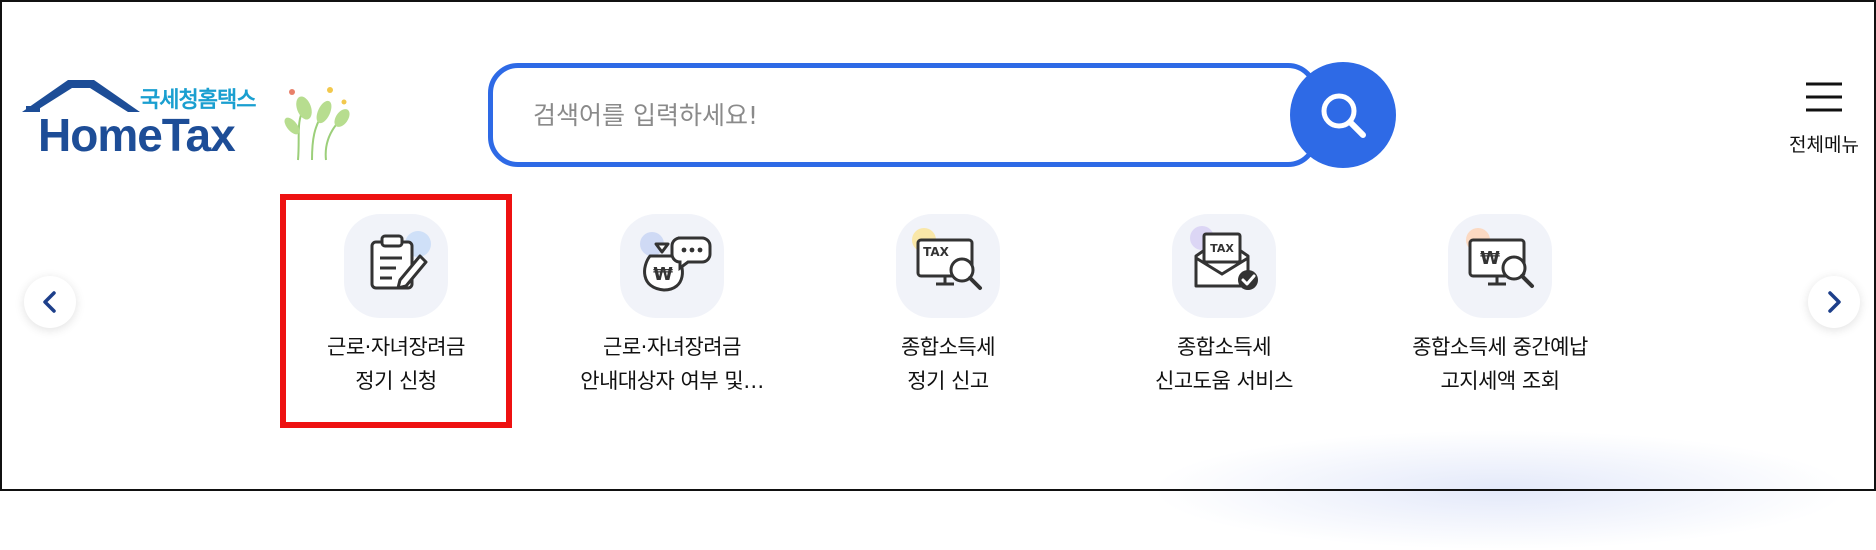  What do you see at coordinates (1500, 364) in the screenshot?
I see `service-label: 종합소득세 중간예납 고지세액 조회` at bounding box center [1500, 364].